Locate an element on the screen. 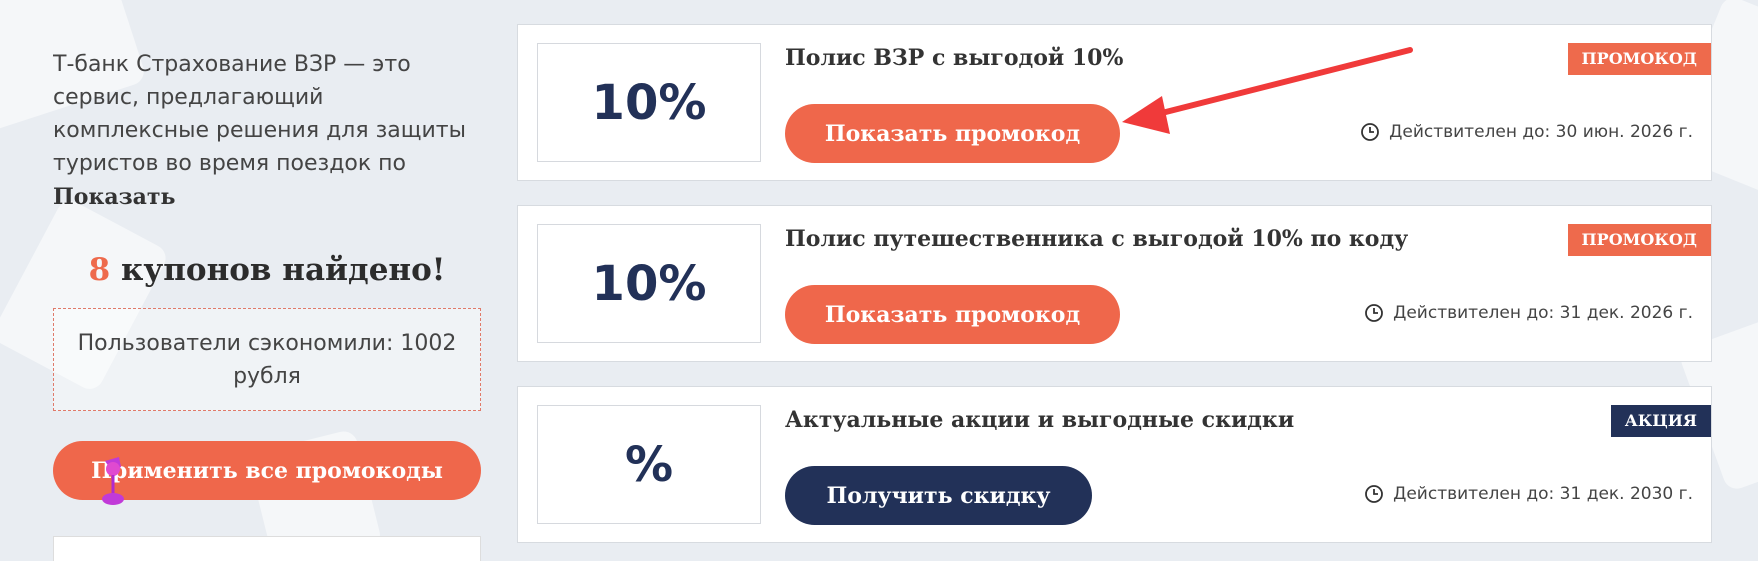 The height and width of the screenshot is (561, 1758). coupon-title: Полис ВЗР с выгодой 10% is located at coordinates (954, 58).